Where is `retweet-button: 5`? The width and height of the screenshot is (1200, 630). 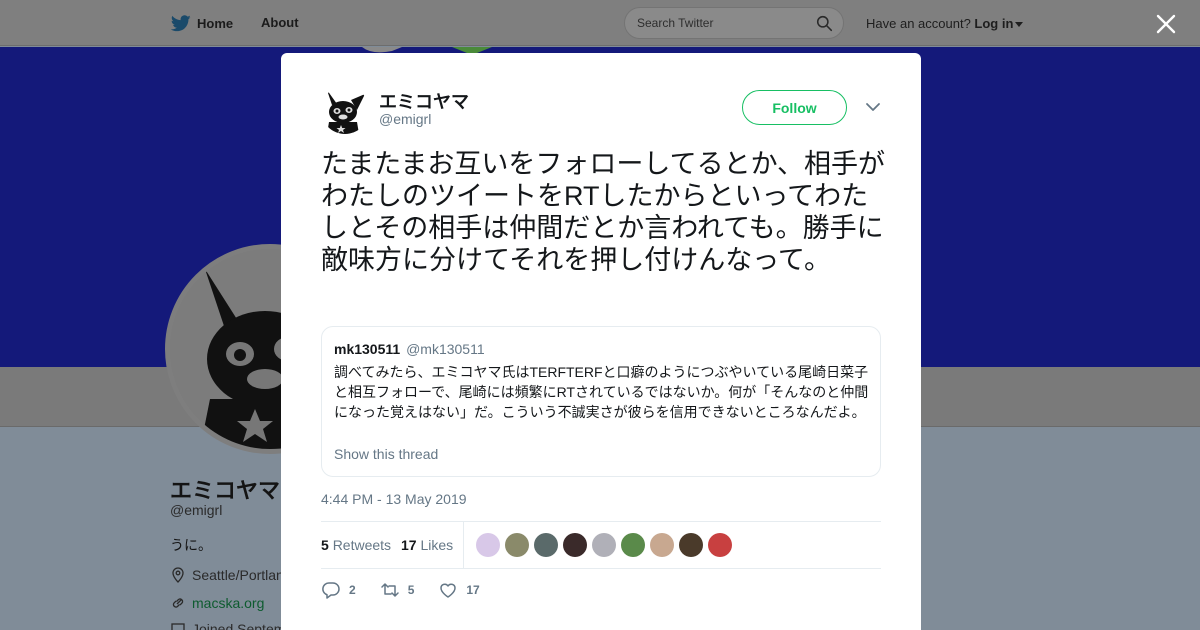
retweet-button: 5 is located at coordinates (397, 590).